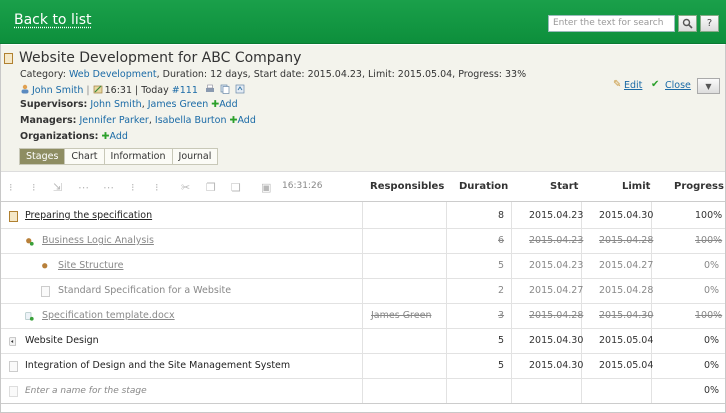 Image resolution: width=726 pixels, height=413 pixels. Describe the element at coordinates (133, 90) in the screenshot. I see `task-owner-line: John Smith | 16:31 | Today #111` at that location.